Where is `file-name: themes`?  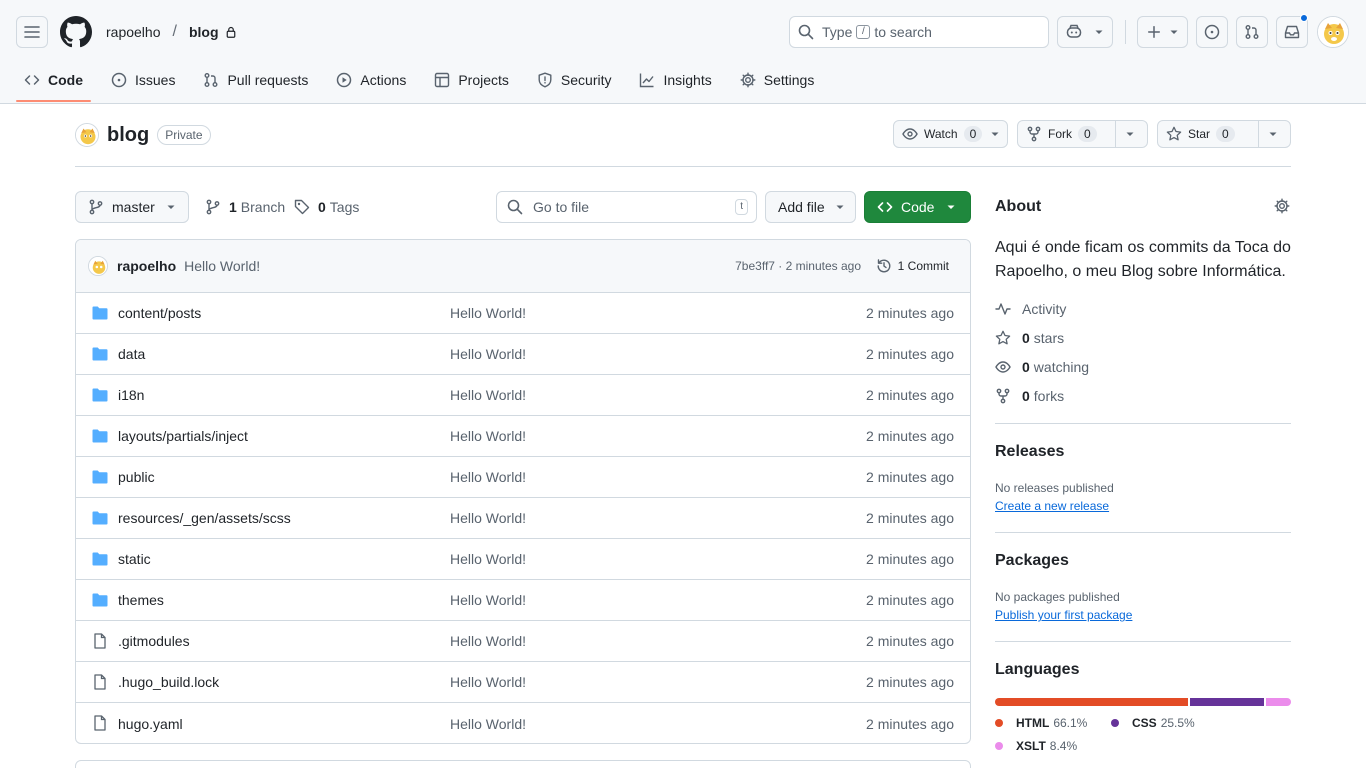 file-name: themes is located at coordinates (141, 600).